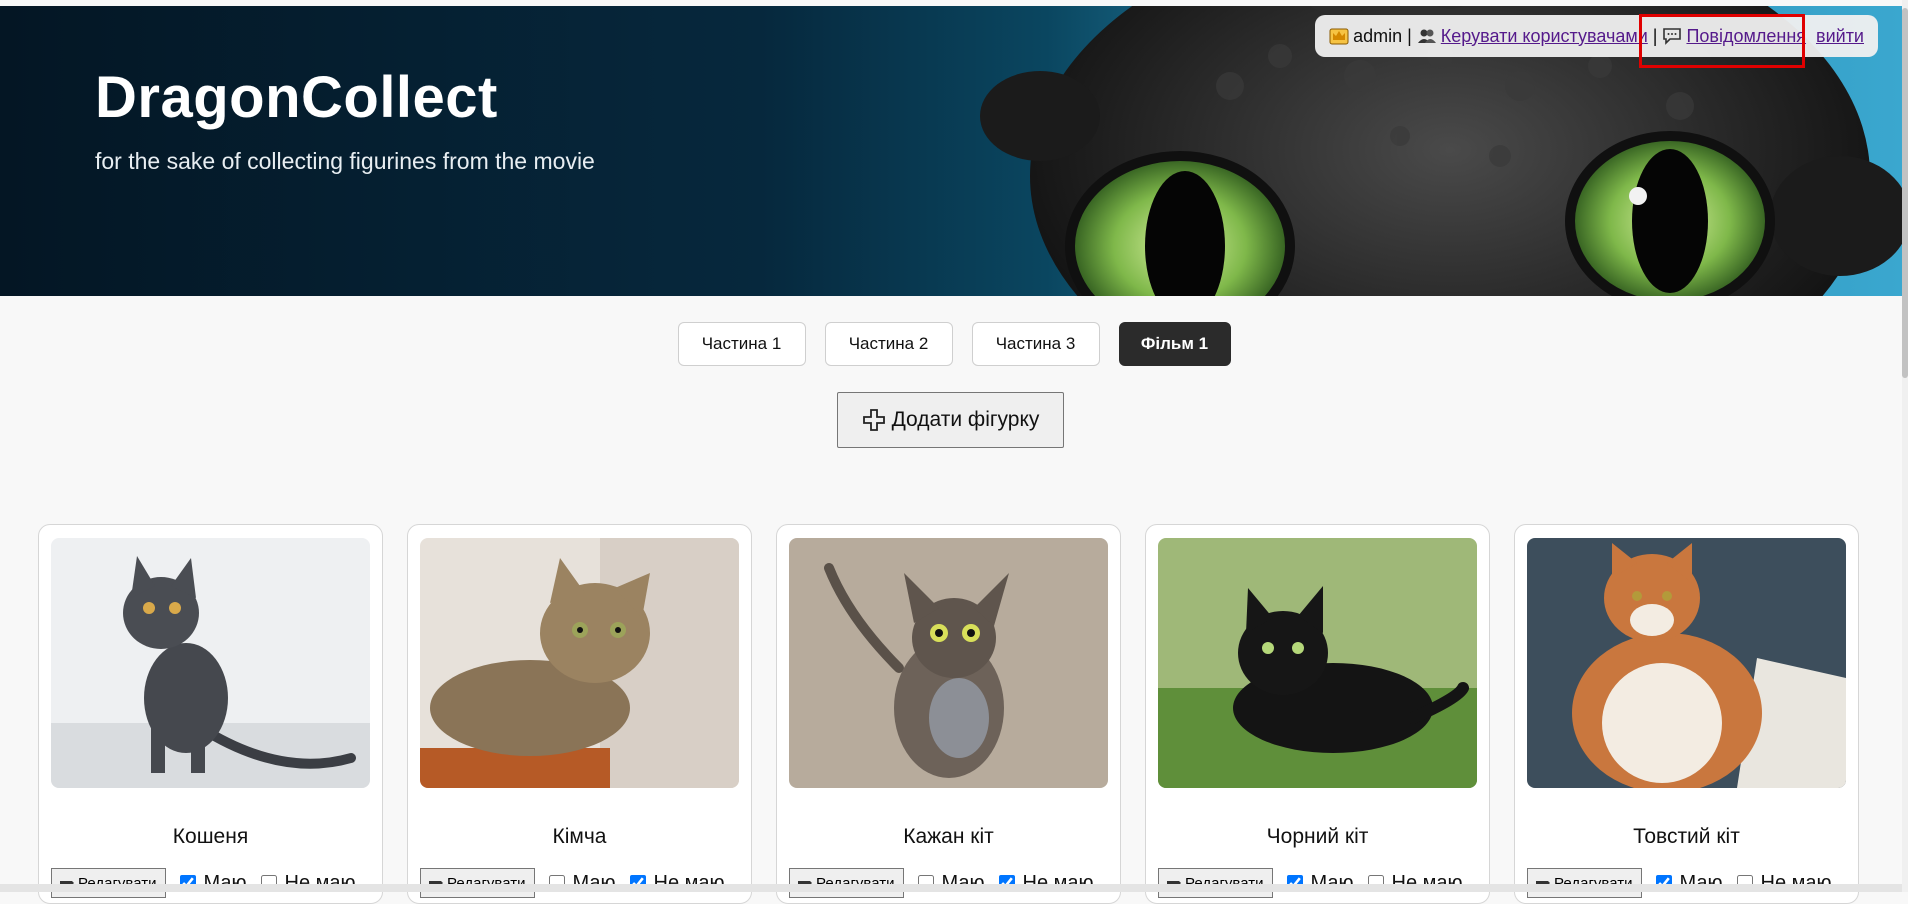 Image resolution: width=1908 pixels, height=904 pixels. Describe the element at coordinates (873, 420) in the screenshot. I see `plus-icon` at that location.